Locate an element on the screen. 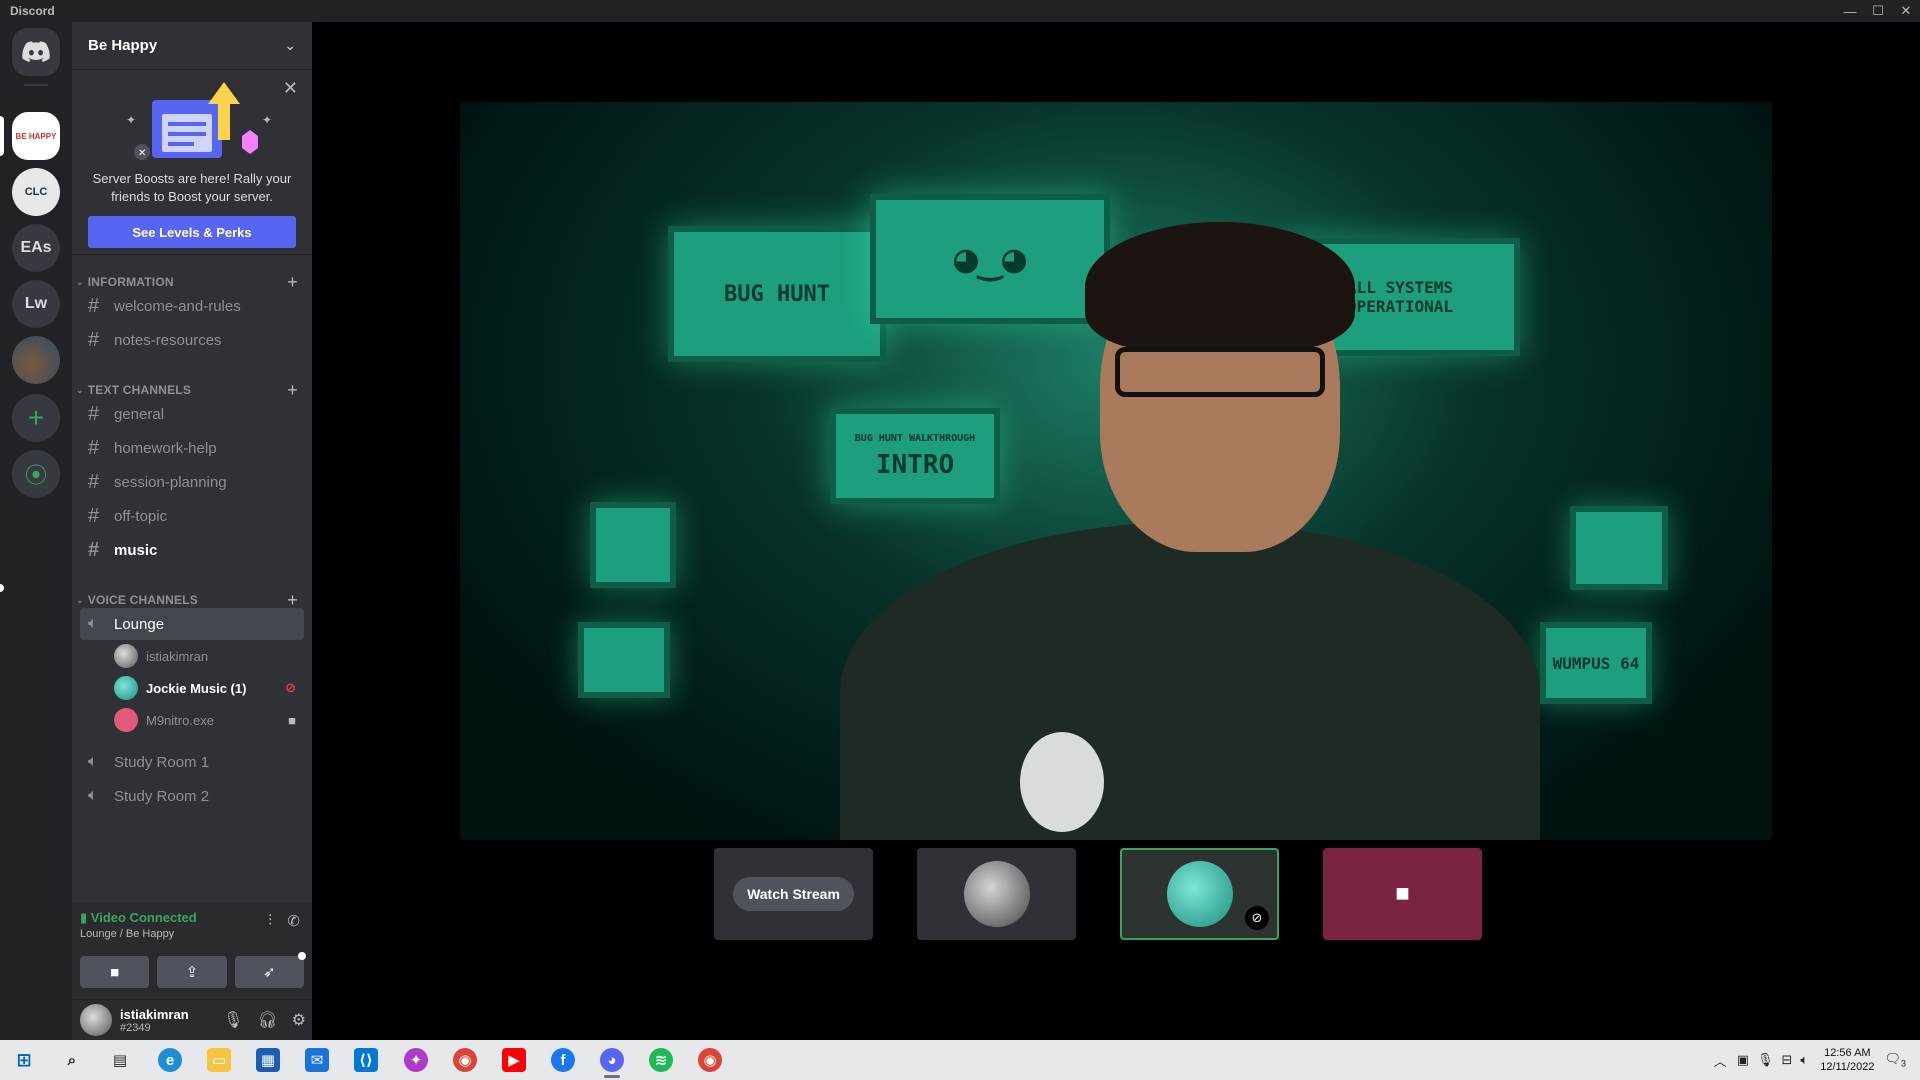 This screenshot has width=1920, height=1080. voice-channel-study-room-2: 🔈︎ Study Room 2 is located at coordinates (192, 796).